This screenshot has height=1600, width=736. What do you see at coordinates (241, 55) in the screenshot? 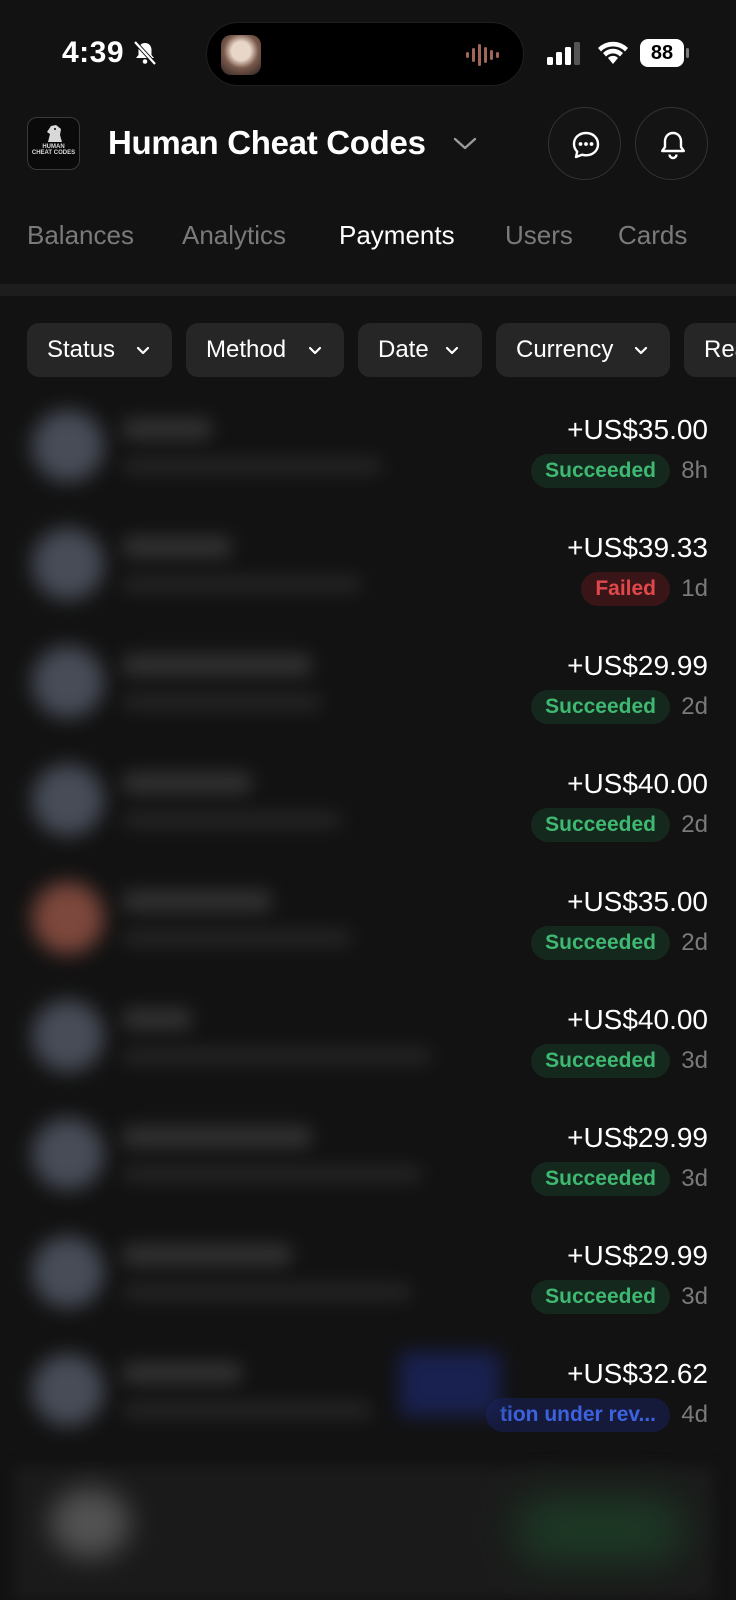
I see `now-playing-avatar` at bounding box center [241, 55].